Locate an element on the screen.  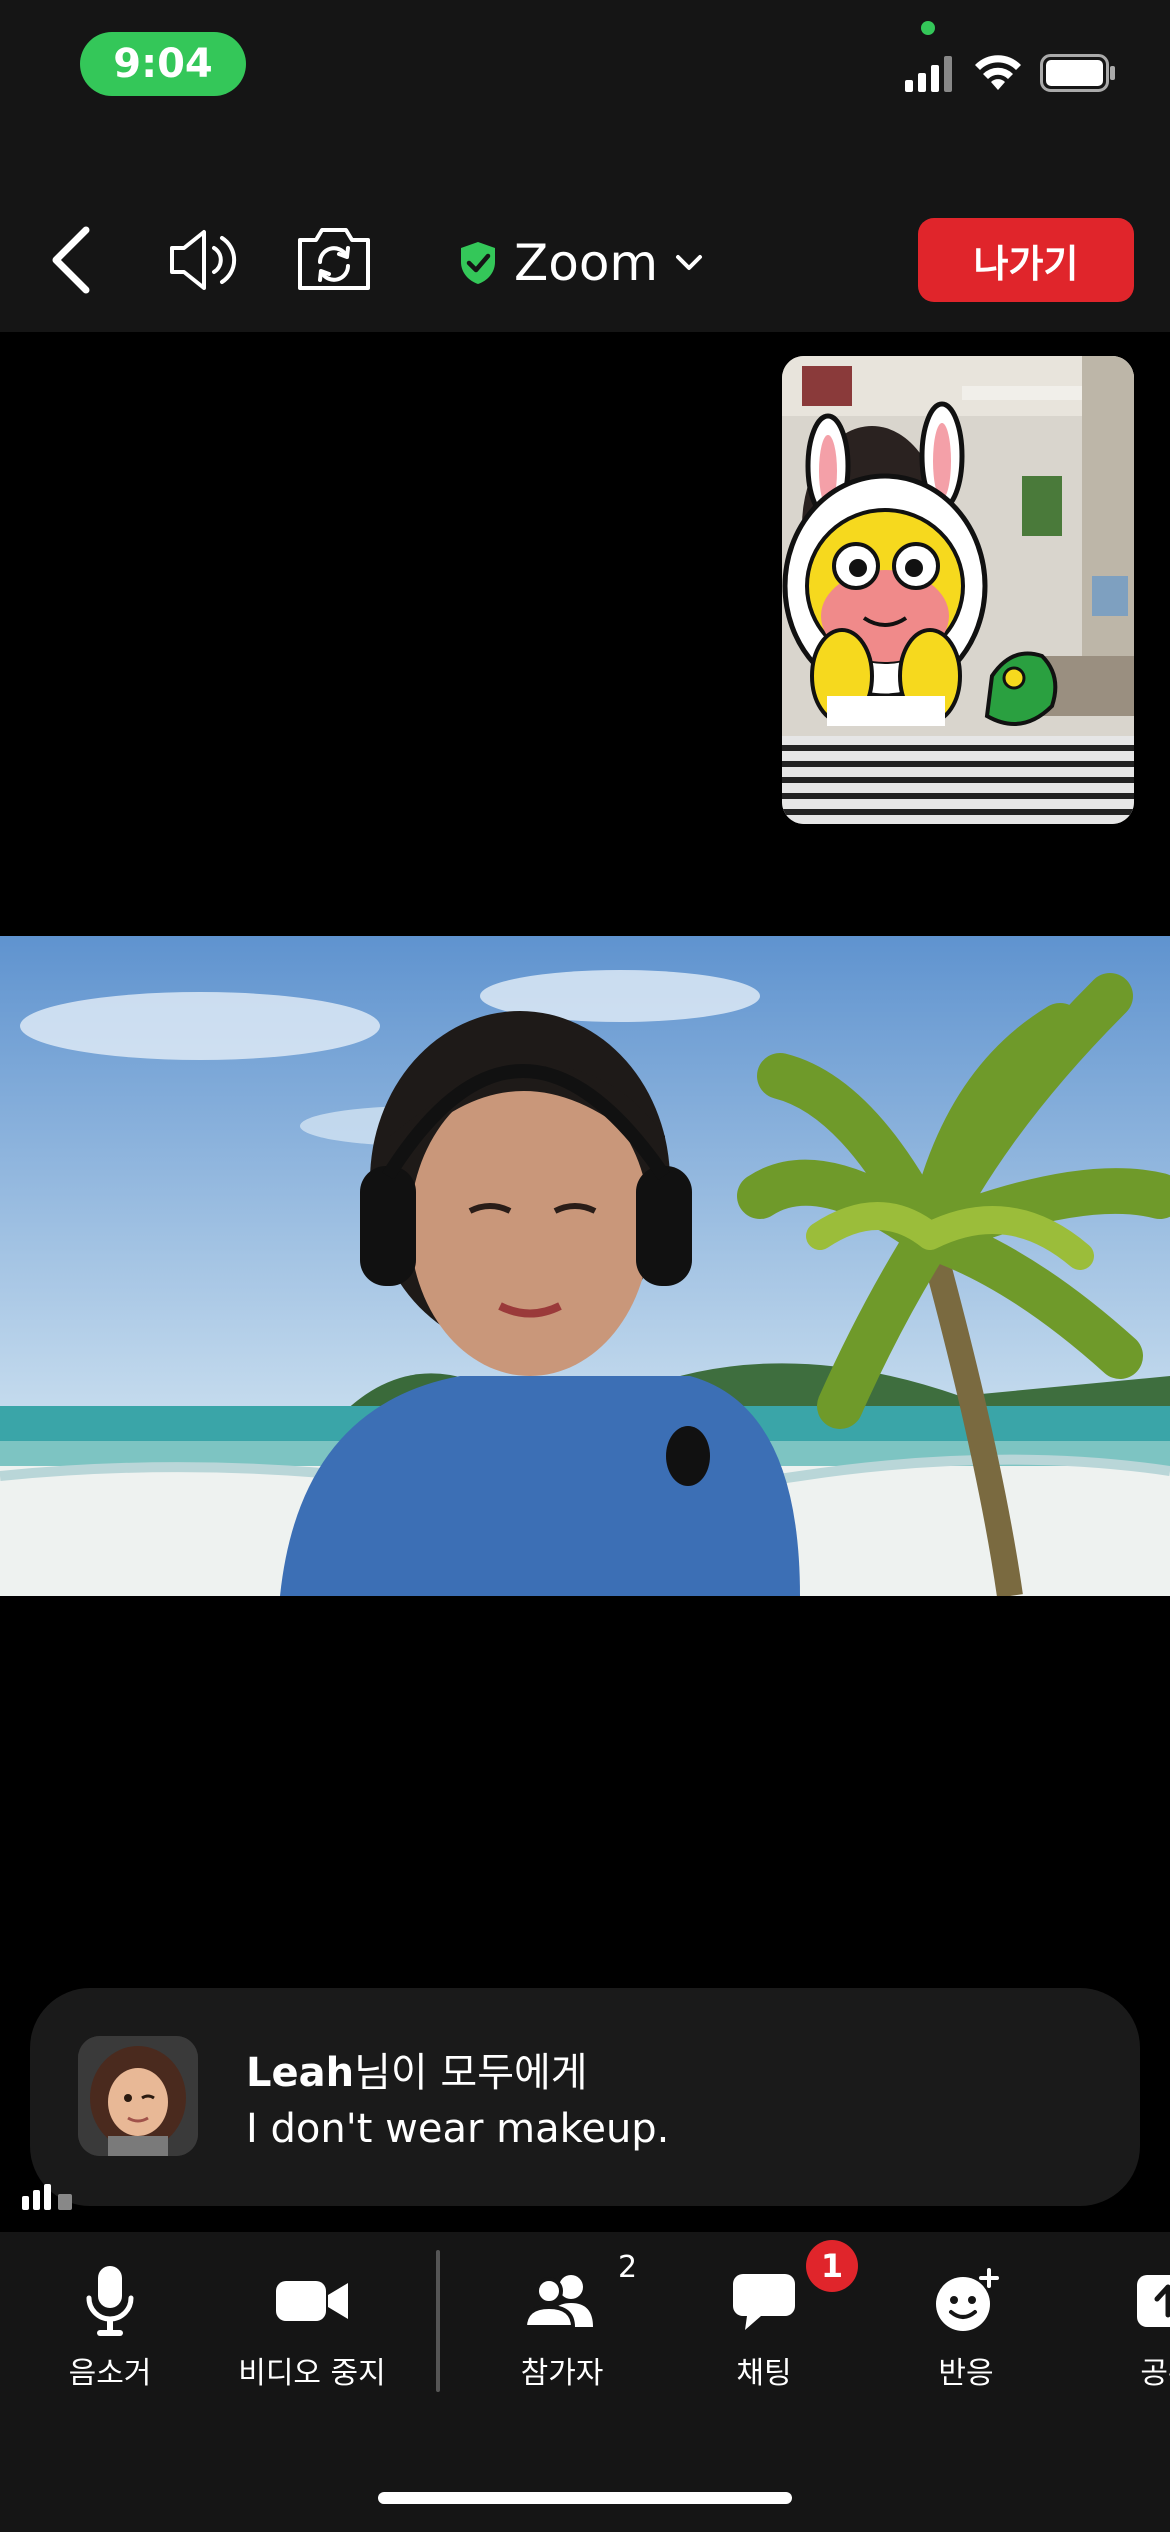
shield-check-icon is located at coordinates (478, 263).